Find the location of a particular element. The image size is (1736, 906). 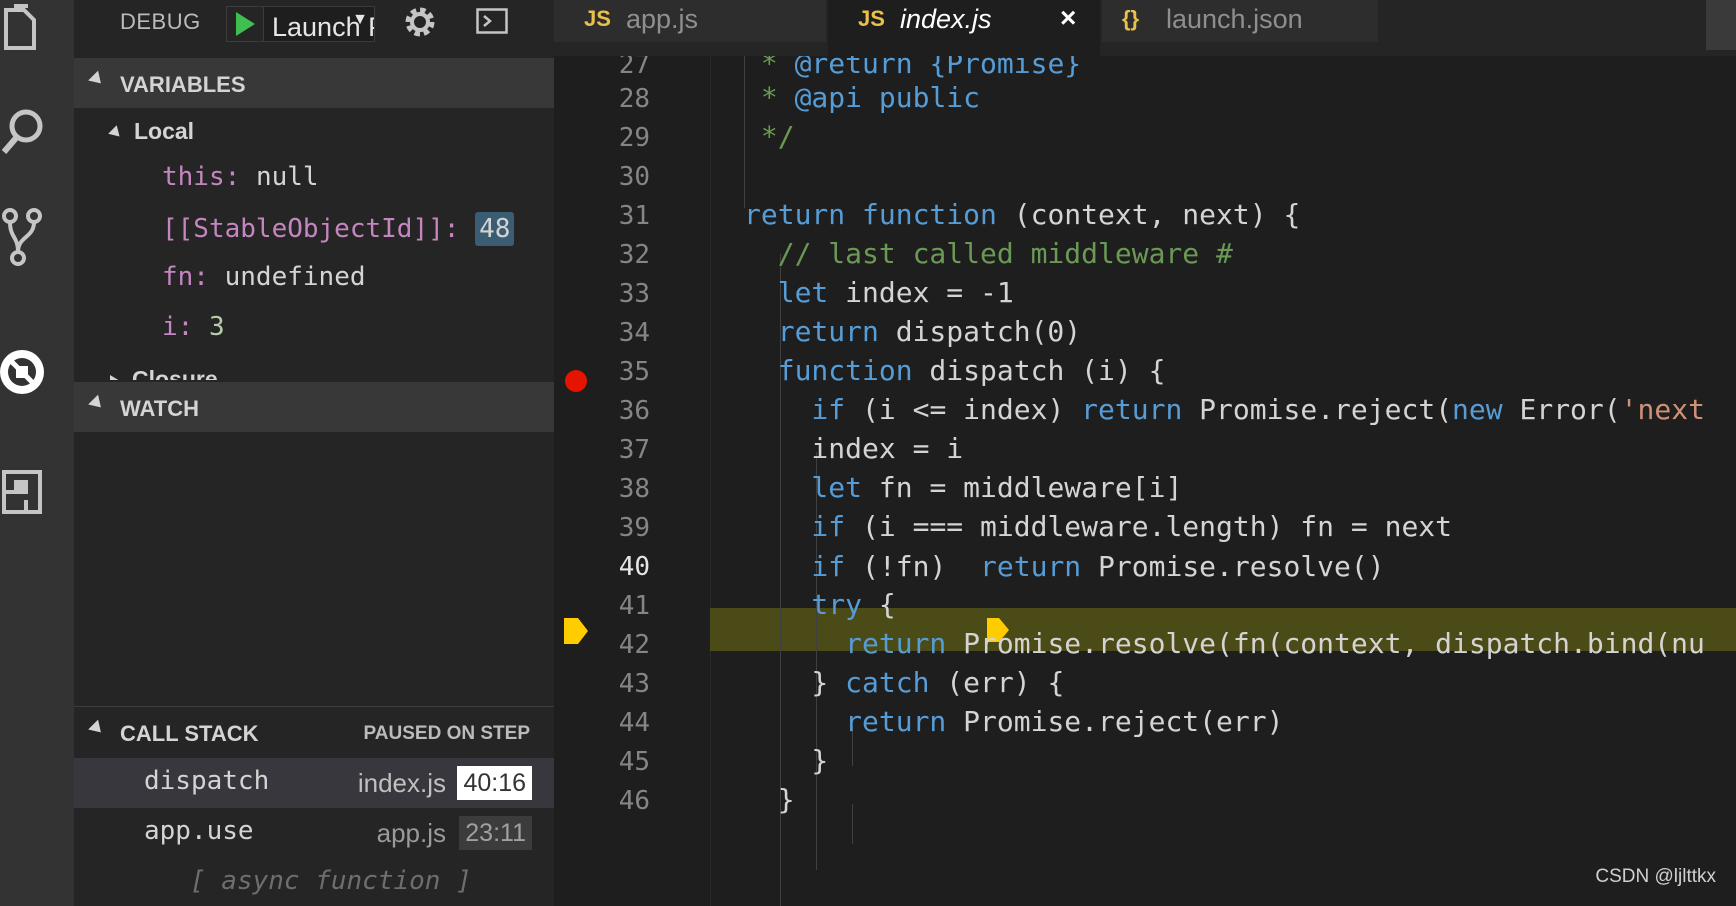

code-line-current: if (!fn) return Promise.resolve() is located at coordinates (1064, 566).